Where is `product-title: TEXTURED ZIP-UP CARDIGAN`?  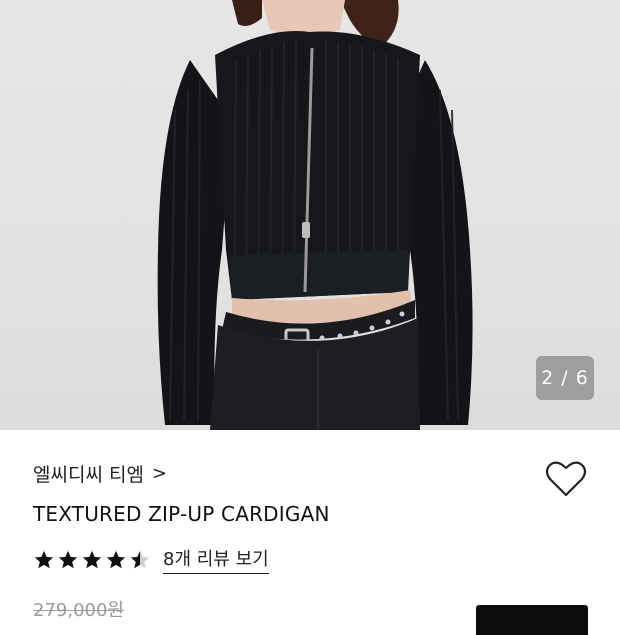
product-title: TEXTURED ZIP-UP CARDIGAN is located at coordinates (181, 514).